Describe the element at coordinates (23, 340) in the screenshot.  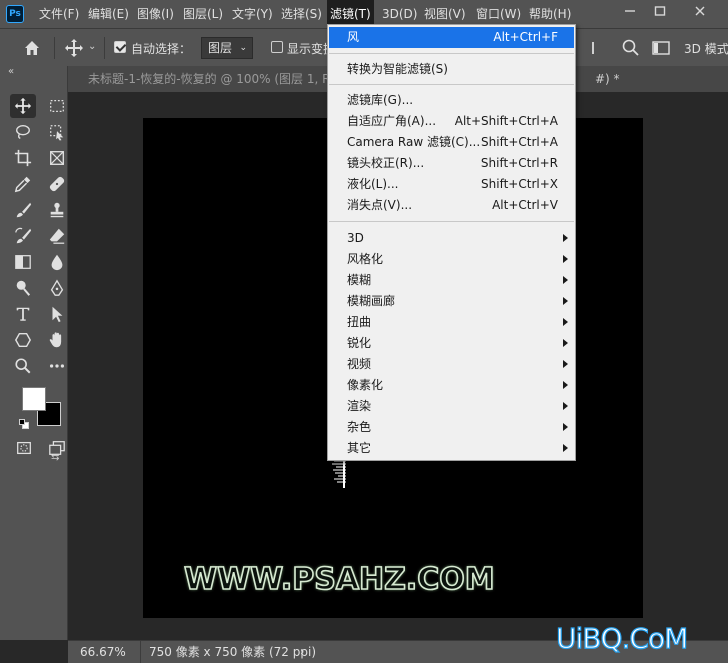
I see `shape-tool-icon` at that location.